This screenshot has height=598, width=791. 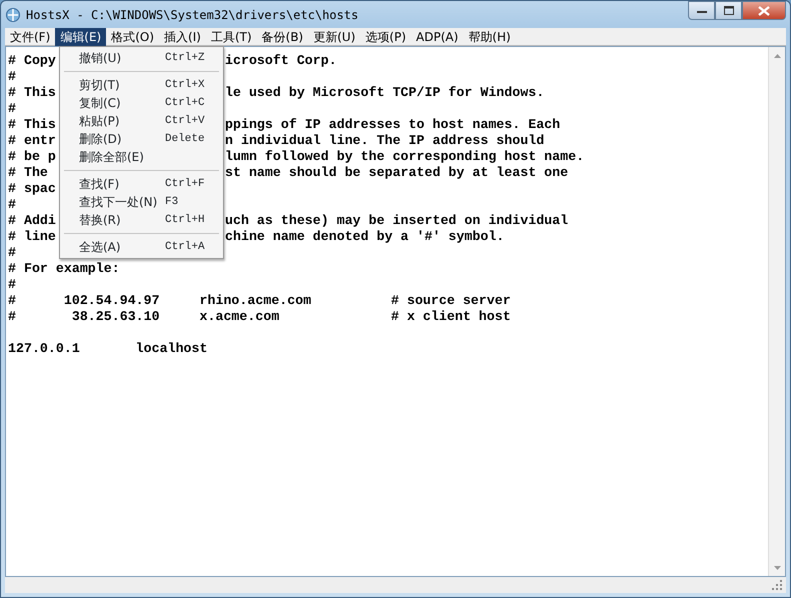 I want to click on shortcut-label: Ctrl+H, so click(x=185, y=220).